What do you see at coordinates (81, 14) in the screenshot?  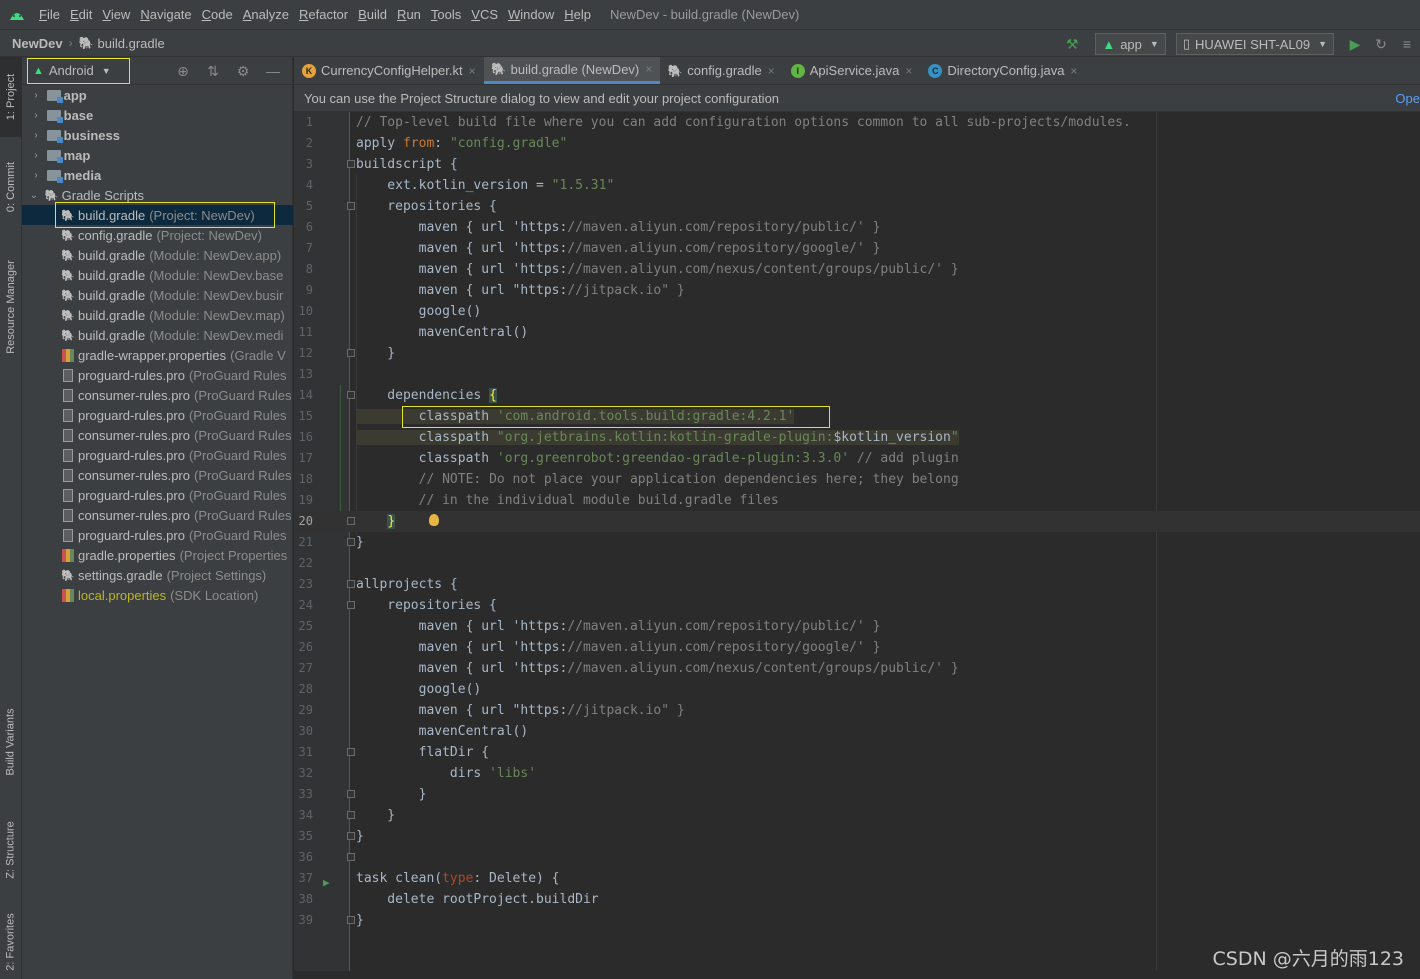 I see `menu-edit: Edit` at bounding box center [81, 14].